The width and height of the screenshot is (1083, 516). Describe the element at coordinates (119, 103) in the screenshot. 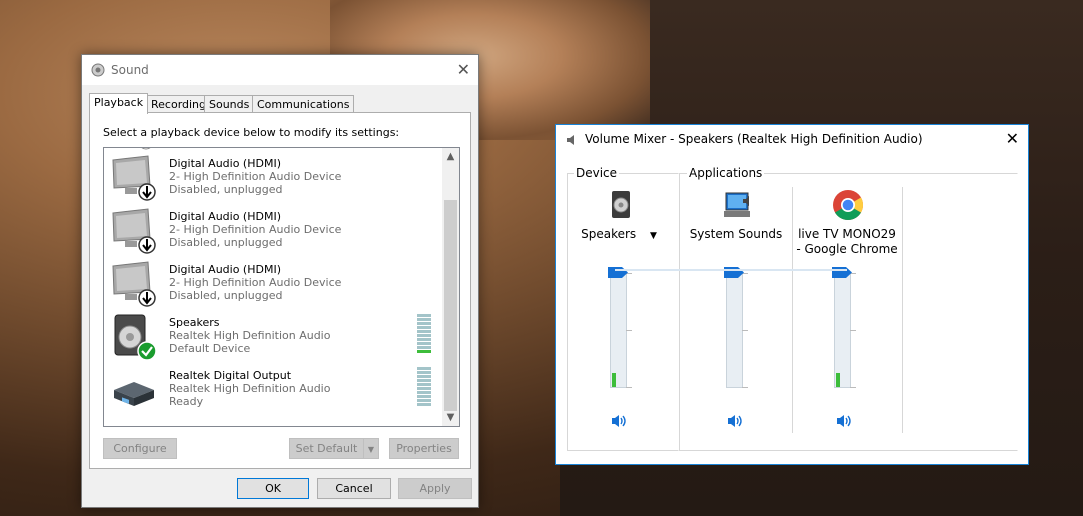

I see `tab-playback: Playback` at that location.